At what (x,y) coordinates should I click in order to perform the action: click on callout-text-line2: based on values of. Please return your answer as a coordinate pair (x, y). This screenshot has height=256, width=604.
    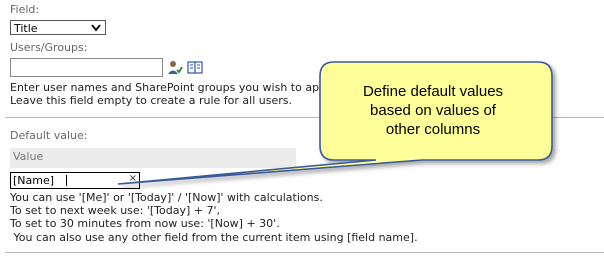
    Looking at the image, I should click on (433, 110).